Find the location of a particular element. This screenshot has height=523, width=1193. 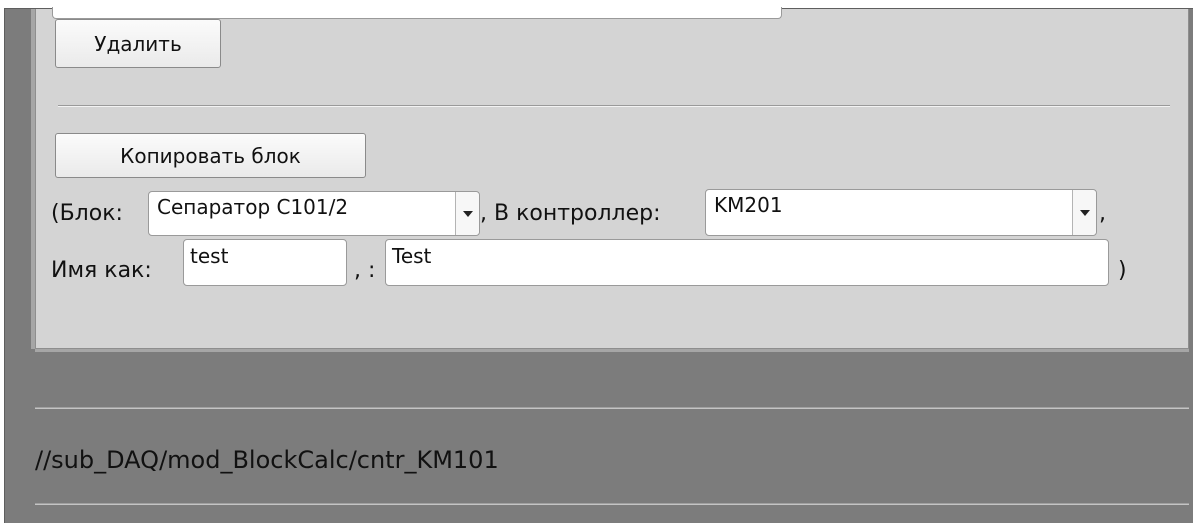

block-label: (Блок: is located at coordinates (87, 213).